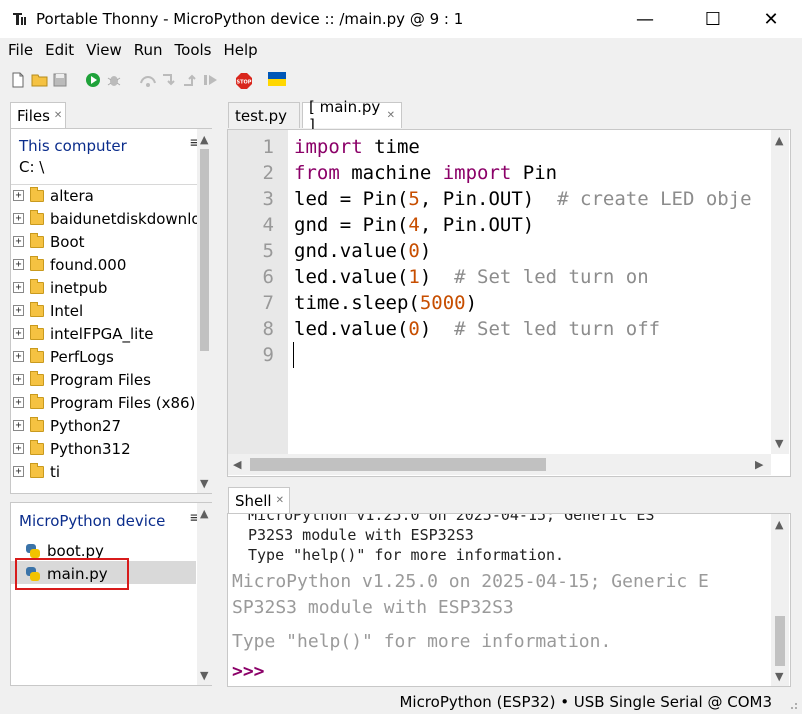 The image size is (802, 714). Describe the element at coordinates (59, 50) in the screenshot. I see `menu-edit: Edit` at that location.